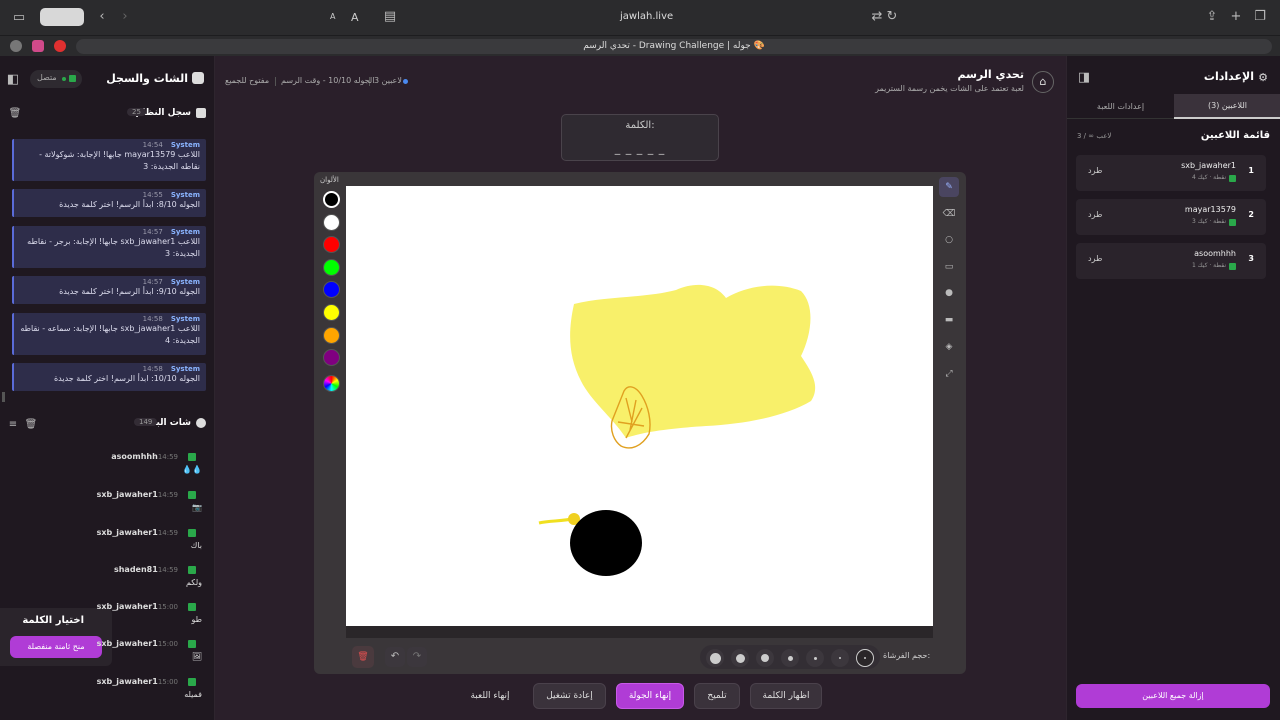 The image size is (1280, 720). What do you see at coordinates (3, 397) in the screenshot?
I see `scrollbar` at bounding box center [3, 397].